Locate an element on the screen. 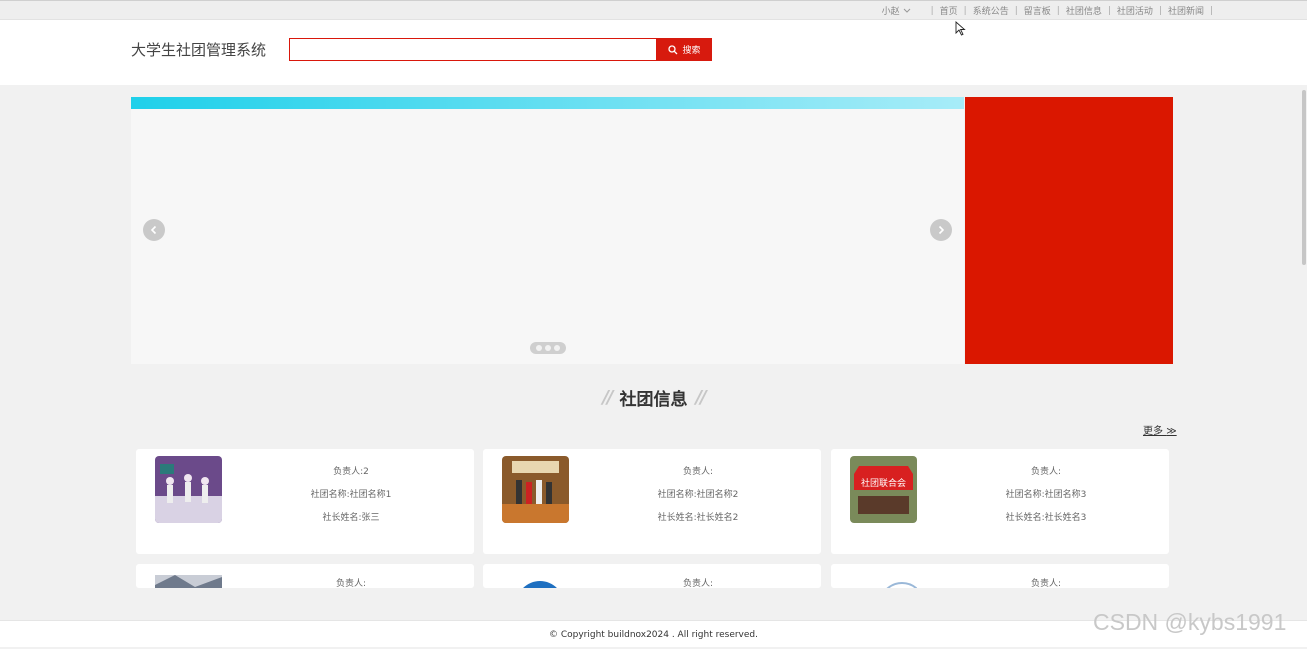  club-leader: 负责人:2 is located at coordinates (351, 472).